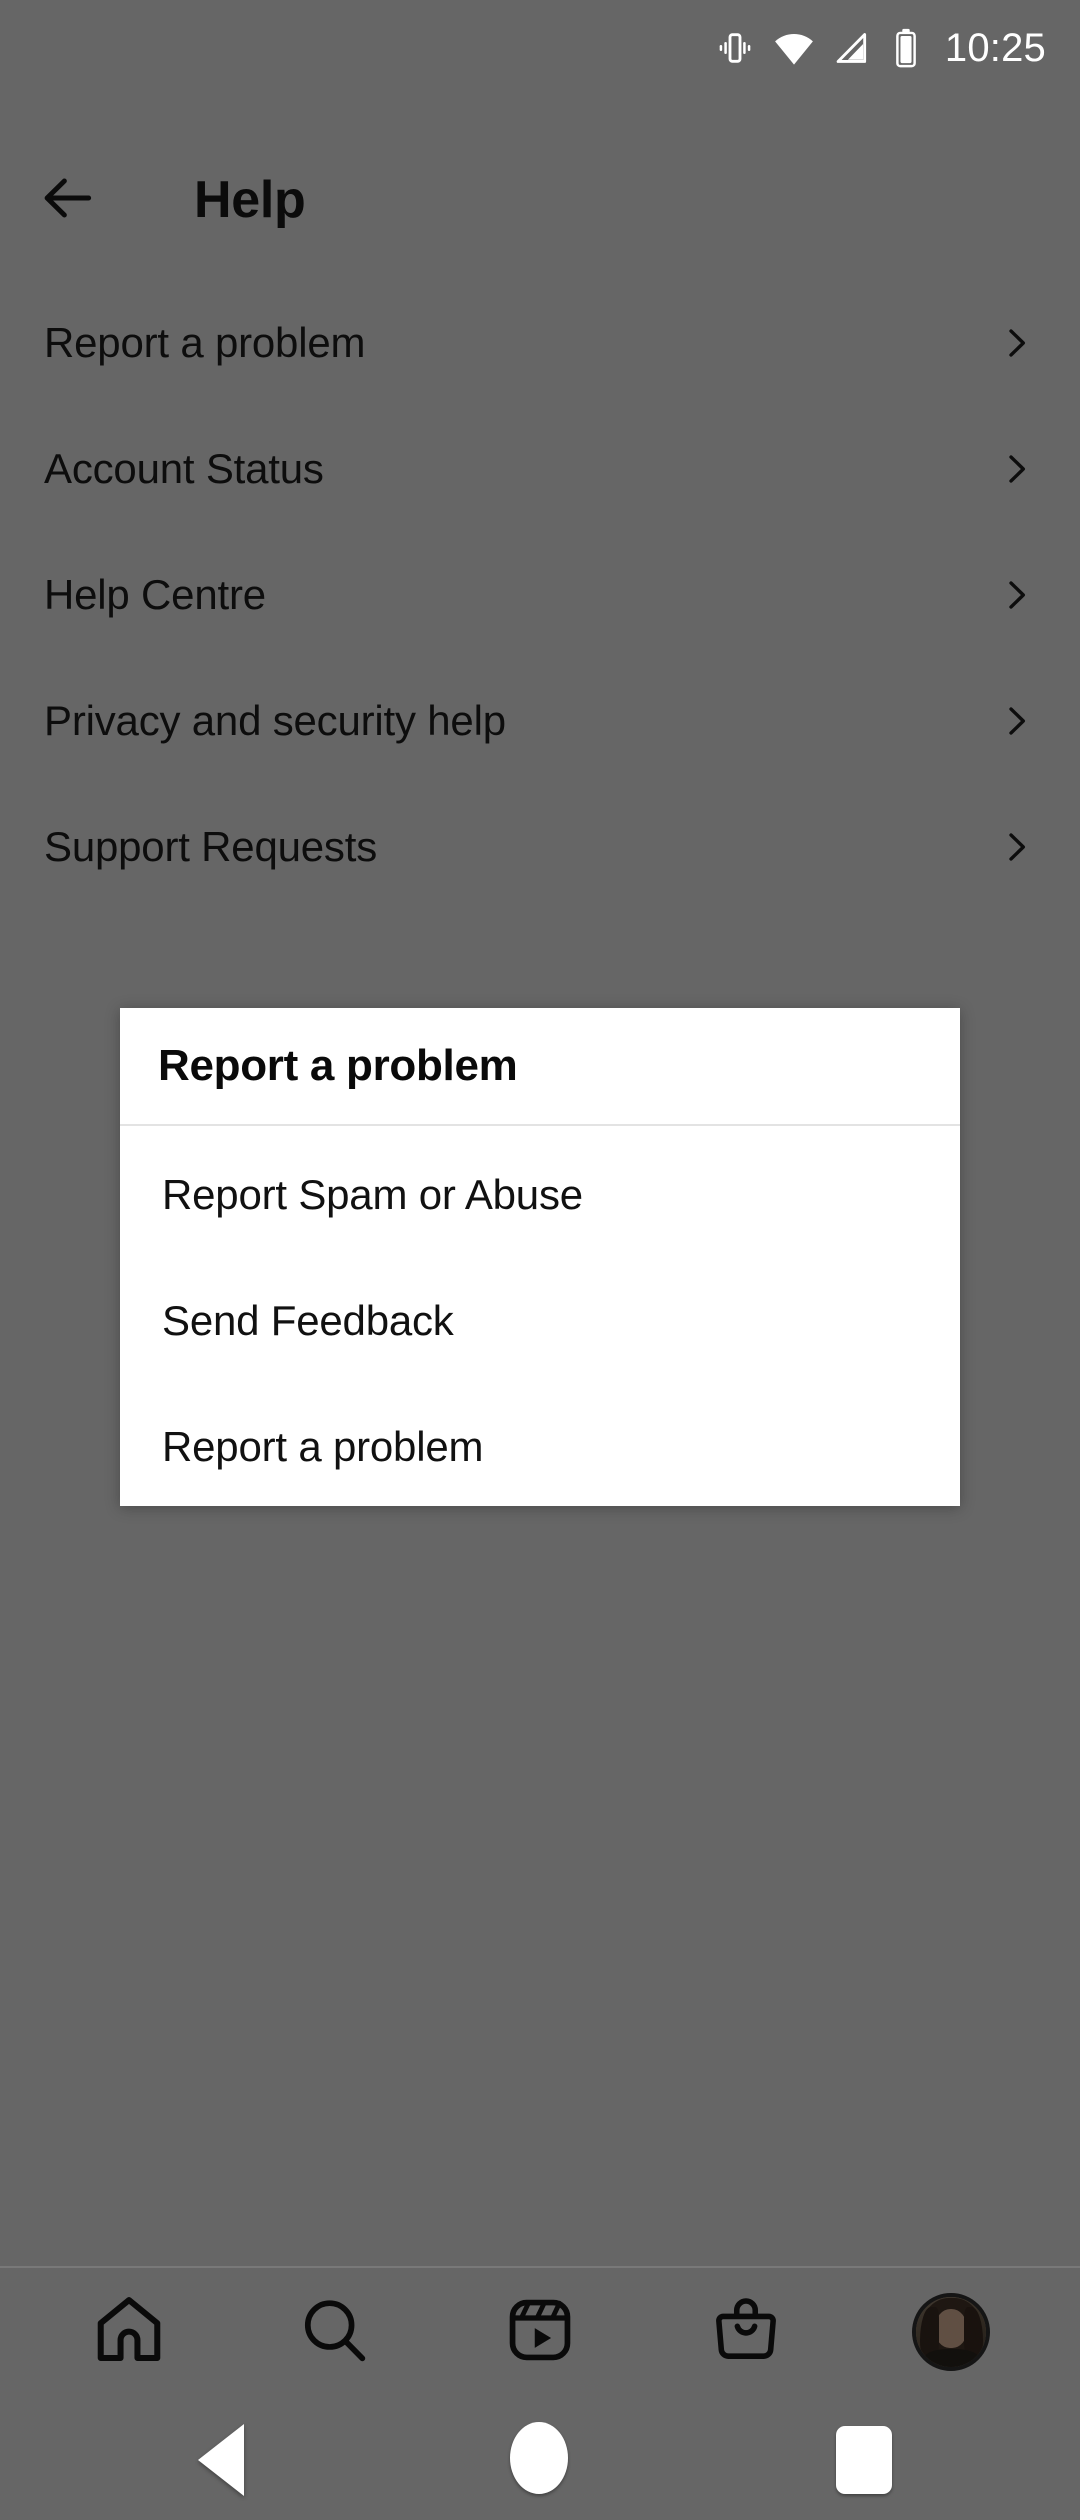 This screenshot has height=2520, width=1080. I want to click on page-title: Help, so click(250, 200).